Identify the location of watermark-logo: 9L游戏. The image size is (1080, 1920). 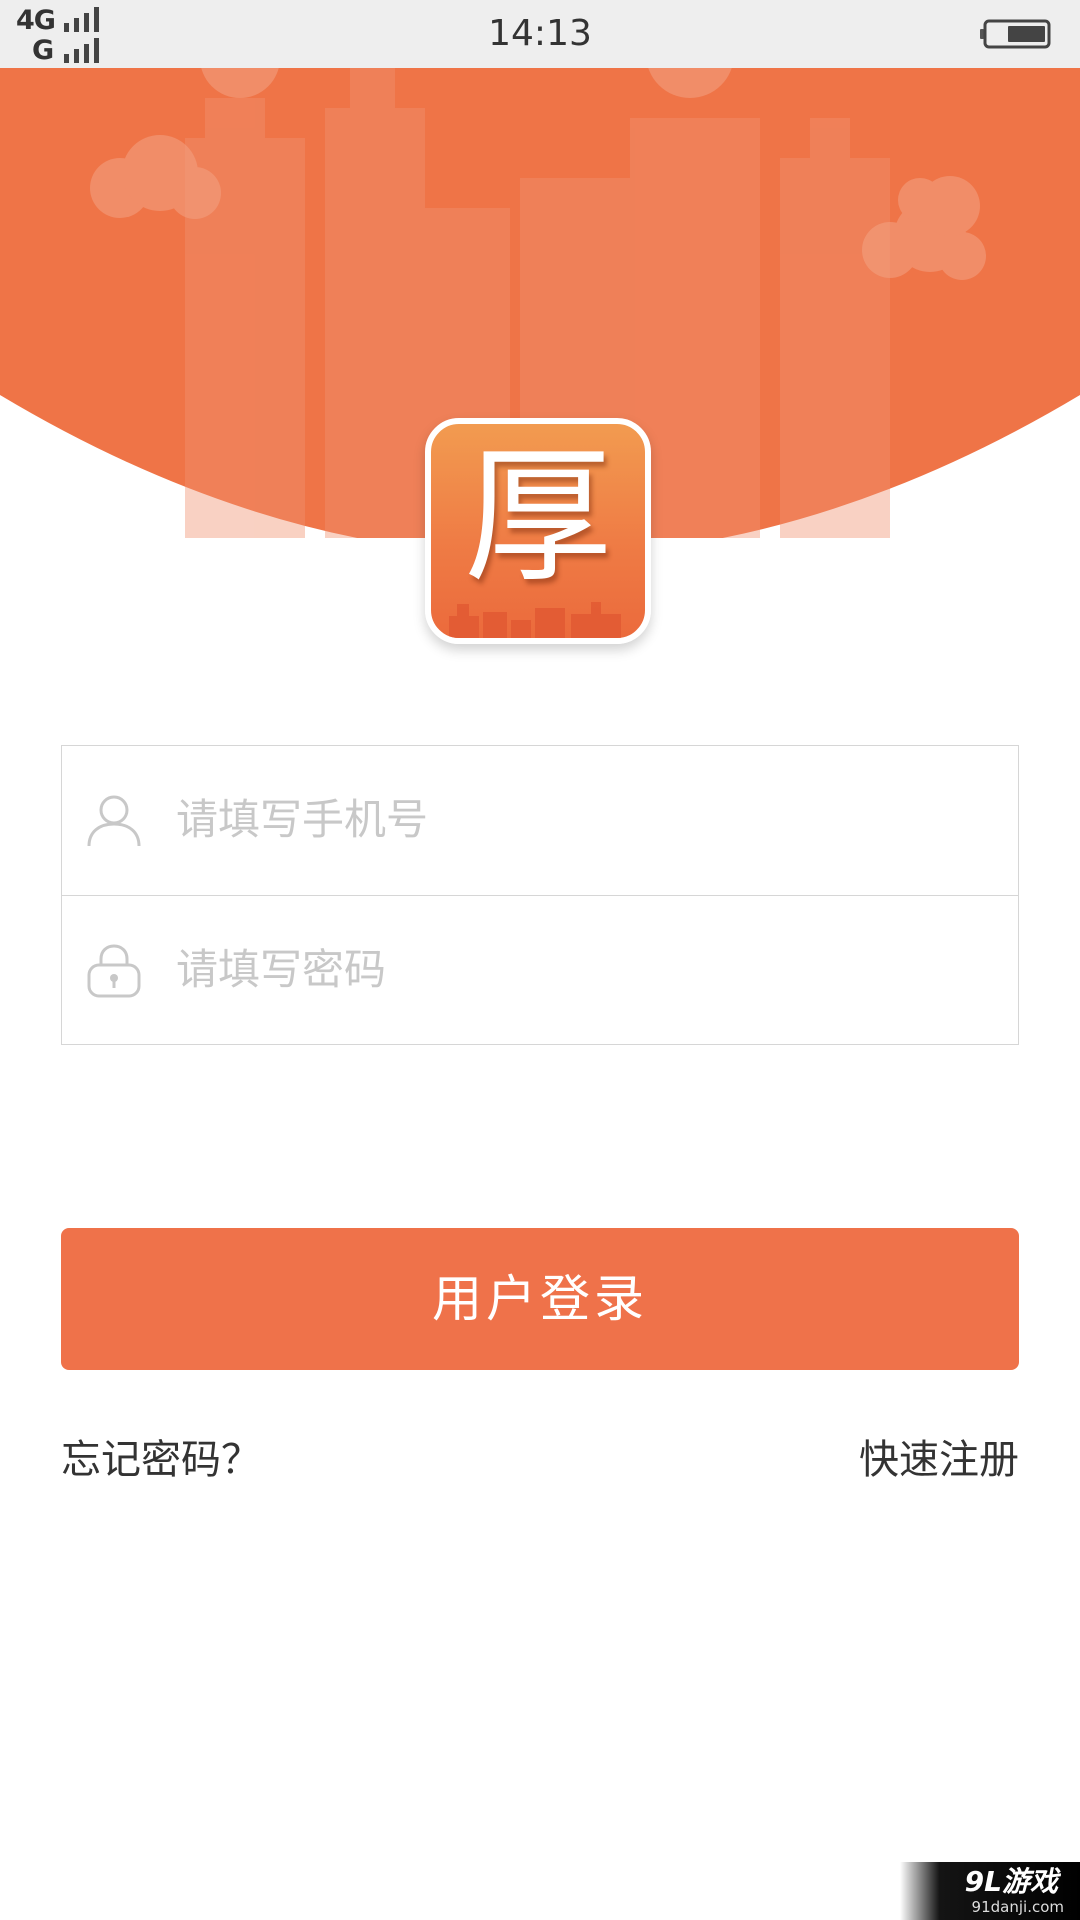
(1011, 1881).